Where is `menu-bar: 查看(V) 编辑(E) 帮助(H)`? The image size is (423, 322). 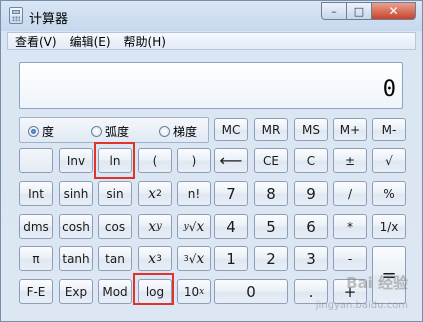
menu-bar: 查看(V) 编辑(E) 帮助(H) is located at coordinates (211, 41).